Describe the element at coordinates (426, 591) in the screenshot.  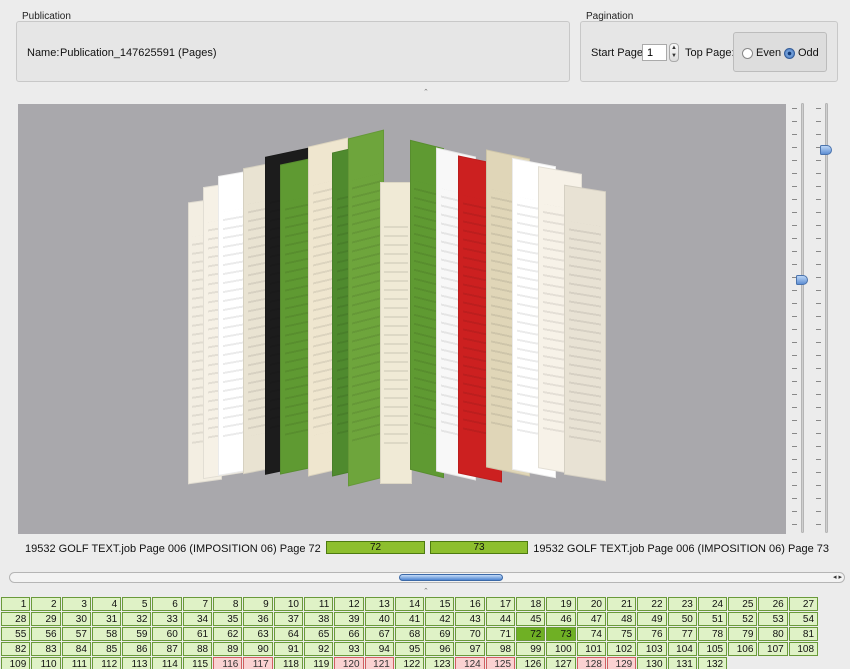
I see `splitter-grip-bottom: ⌃` at that location.